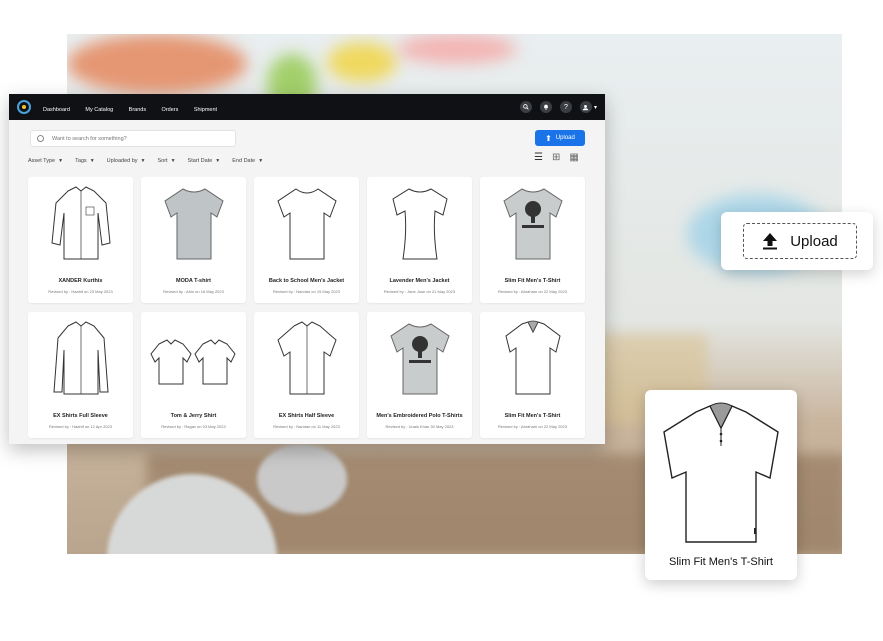  Describe the element at coordinates (595, 107) in the screenshot. I see `chevron-down-icon: ▾` at that location.